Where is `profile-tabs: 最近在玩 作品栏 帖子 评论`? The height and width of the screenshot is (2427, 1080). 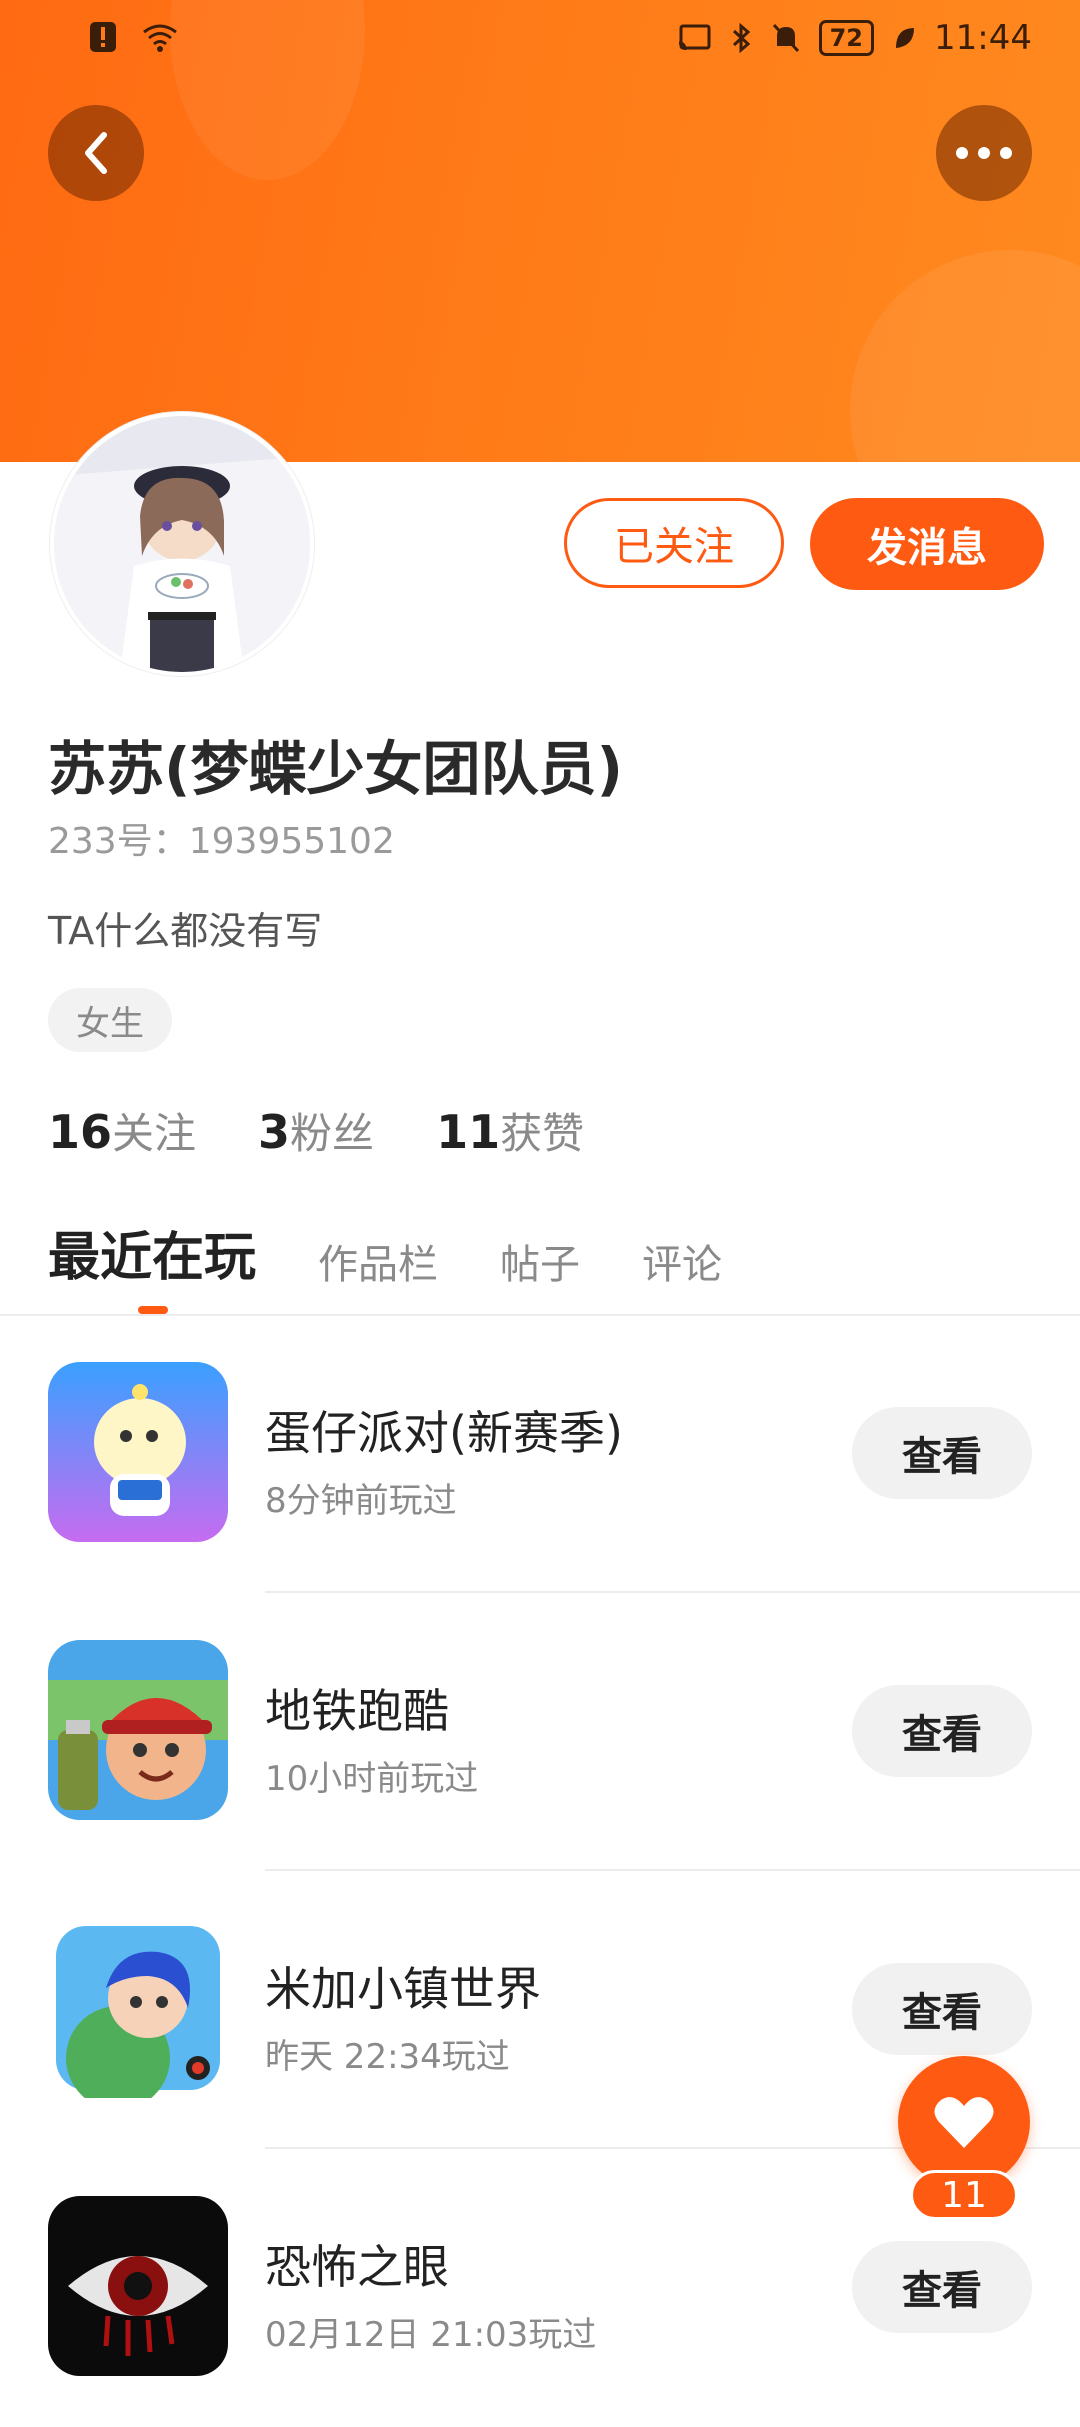 profile-tabs: 最近在玩 作品栏 帖子 评论 is located at coordinates (385, 1252).